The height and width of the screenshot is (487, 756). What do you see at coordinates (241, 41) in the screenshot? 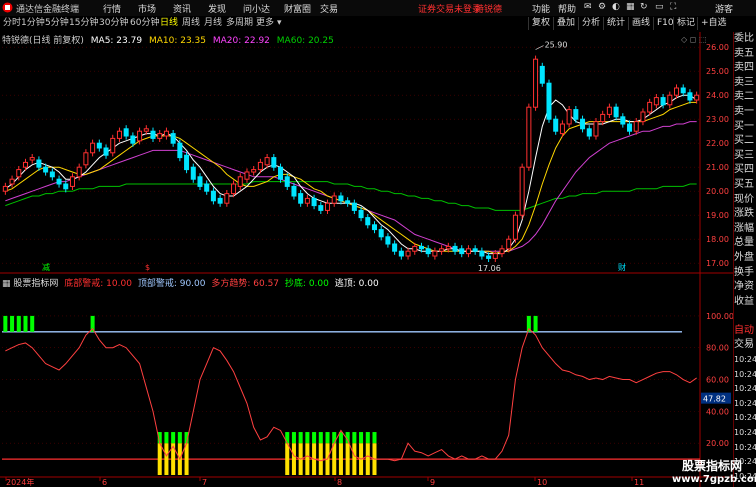
I see `ma20-label: MA20: 22.92` at bounding box center [241, 41].